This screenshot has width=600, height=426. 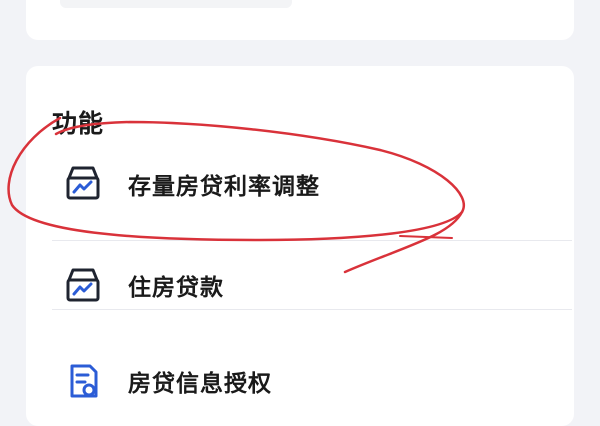 What do you see at coordinates (300, 20) in the screenshot?
I see `top-card` at bounding box center [300, 20].